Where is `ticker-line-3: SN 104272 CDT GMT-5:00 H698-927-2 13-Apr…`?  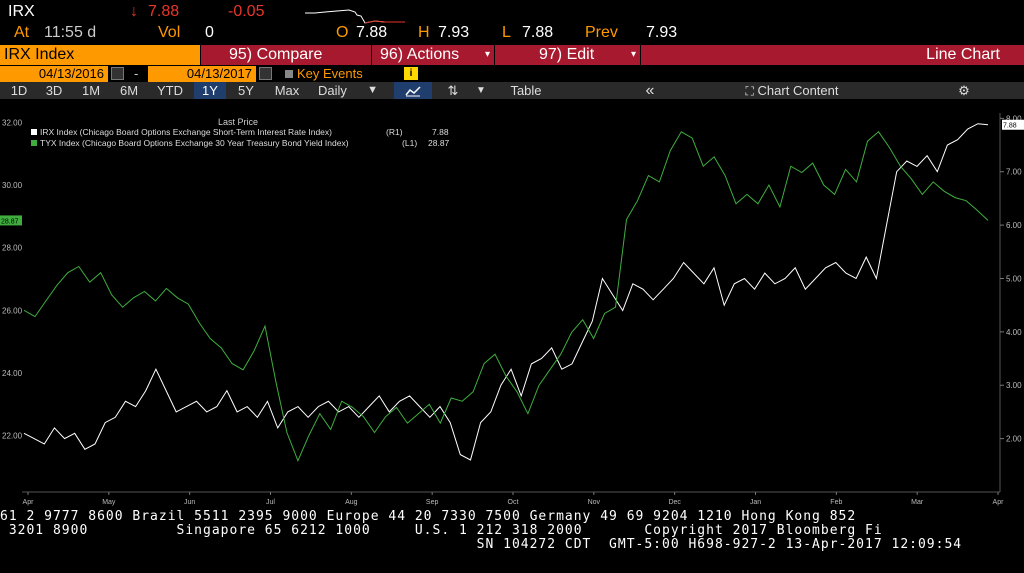
ticker-line-3: SN 104272 CDT GMT-5:00 H698-927-2 13-Apr… is located at coordinates (481, 544).